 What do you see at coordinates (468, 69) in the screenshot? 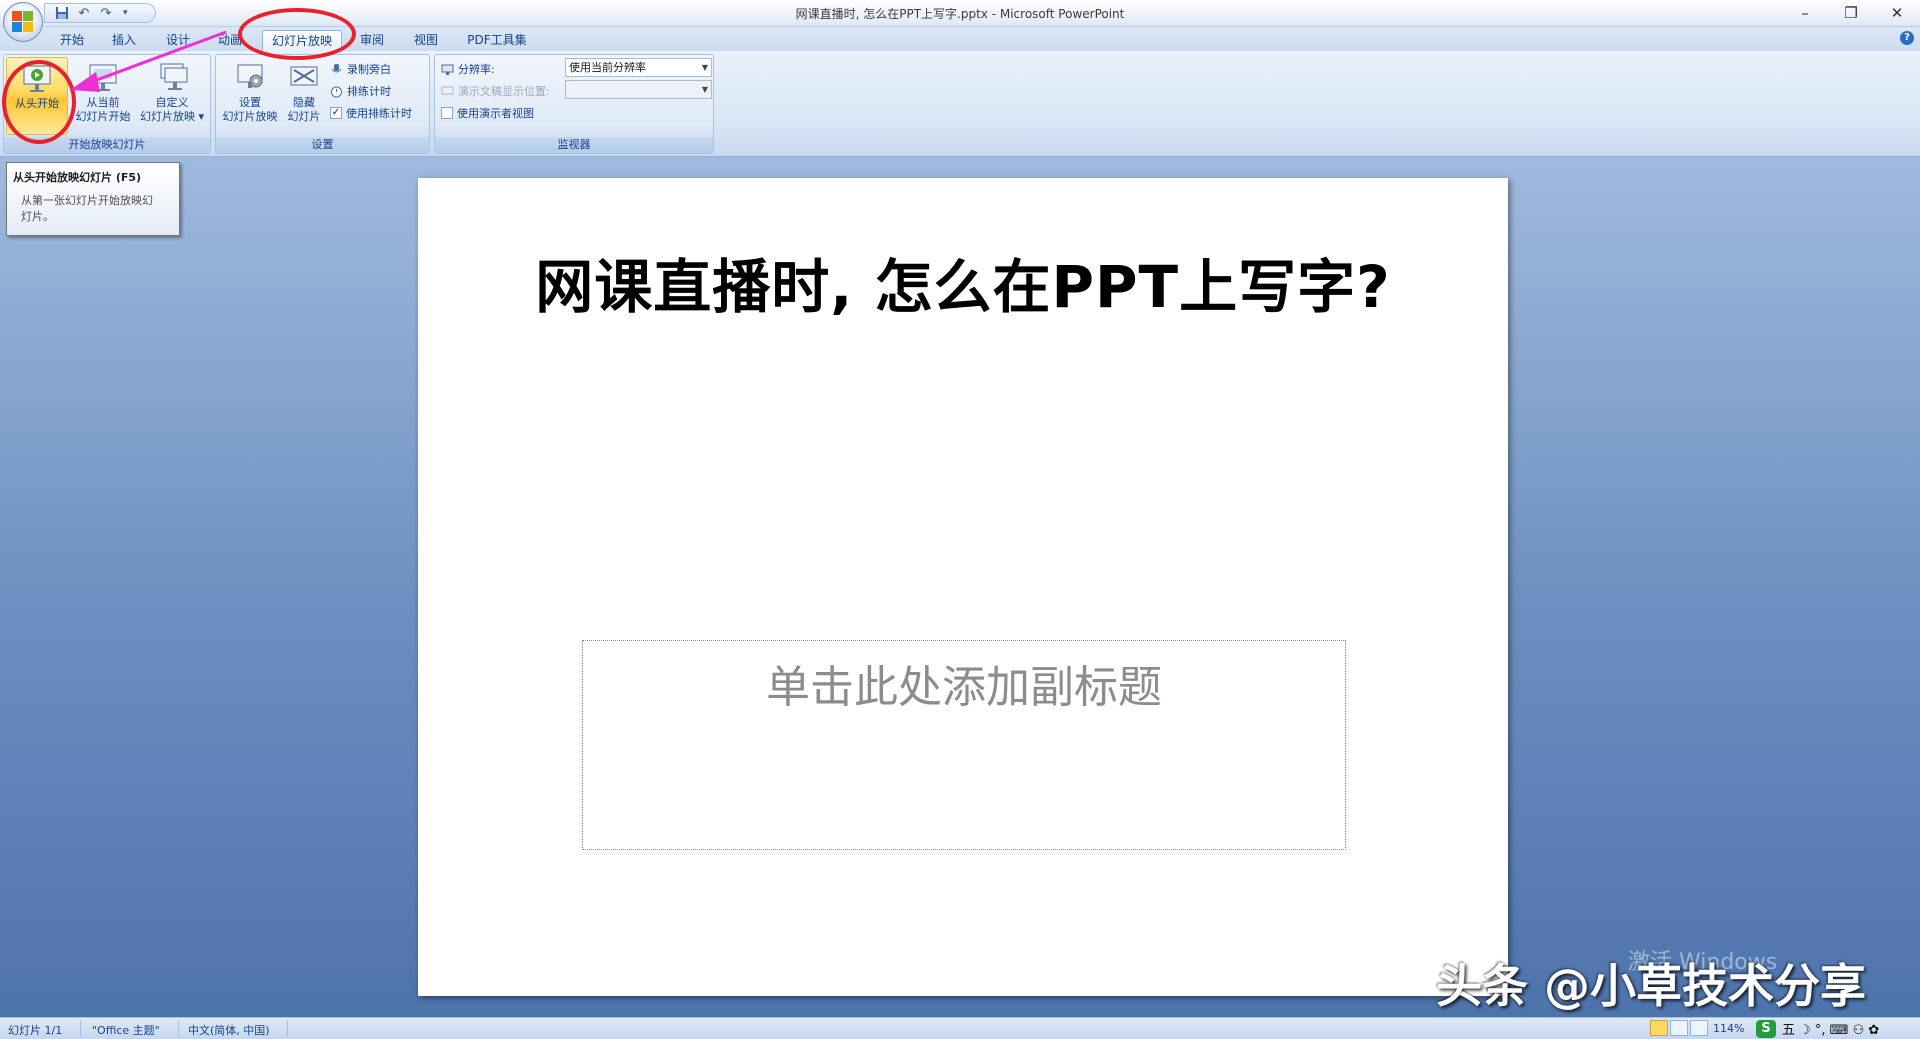
I see `resolution-label: 分辨率:` at bounding box center [468, 69].